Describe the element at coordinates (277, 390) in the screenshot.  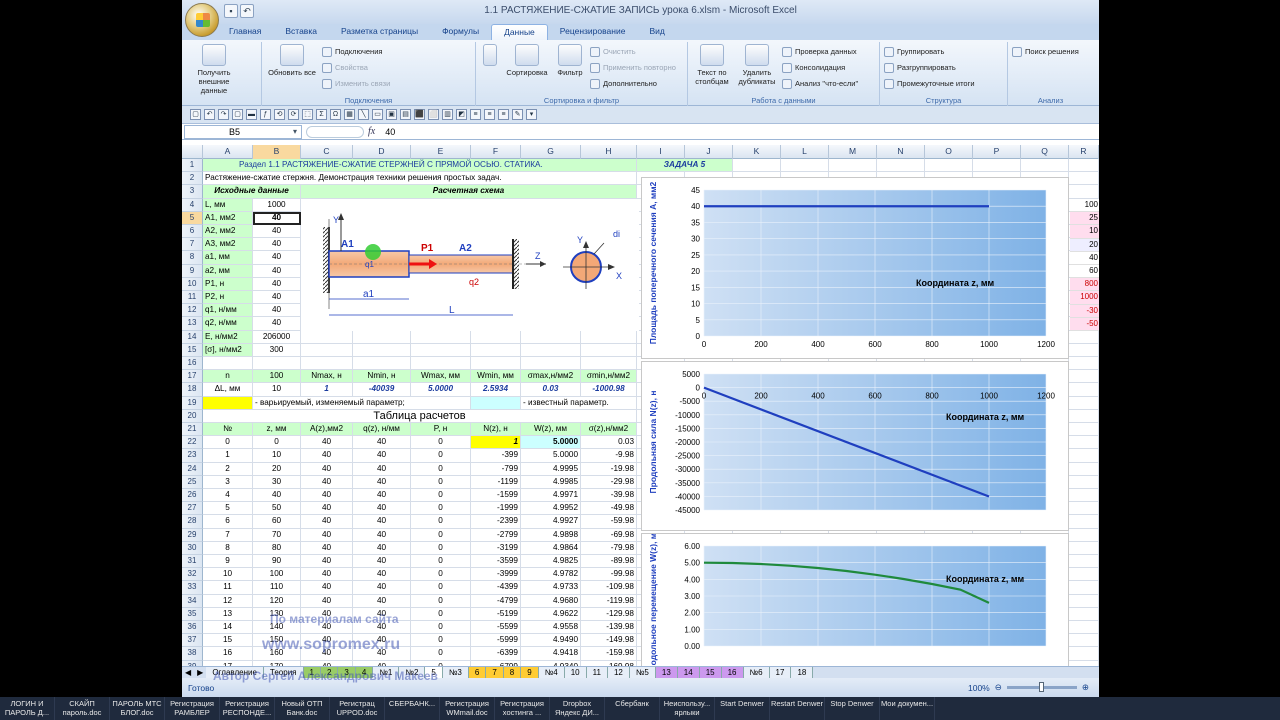
I see `summary-value-cell: 10` at that location.